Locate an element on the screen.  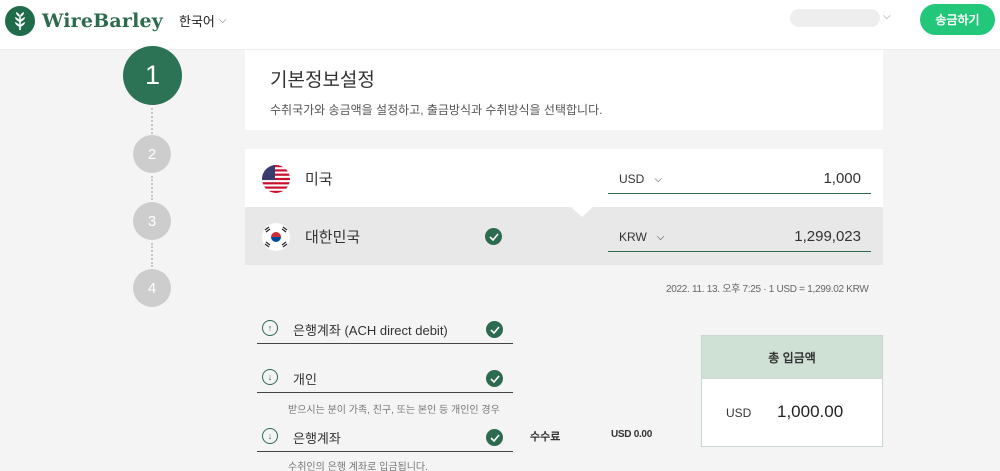
us-flag-icon is located at coordinates (276, 179).